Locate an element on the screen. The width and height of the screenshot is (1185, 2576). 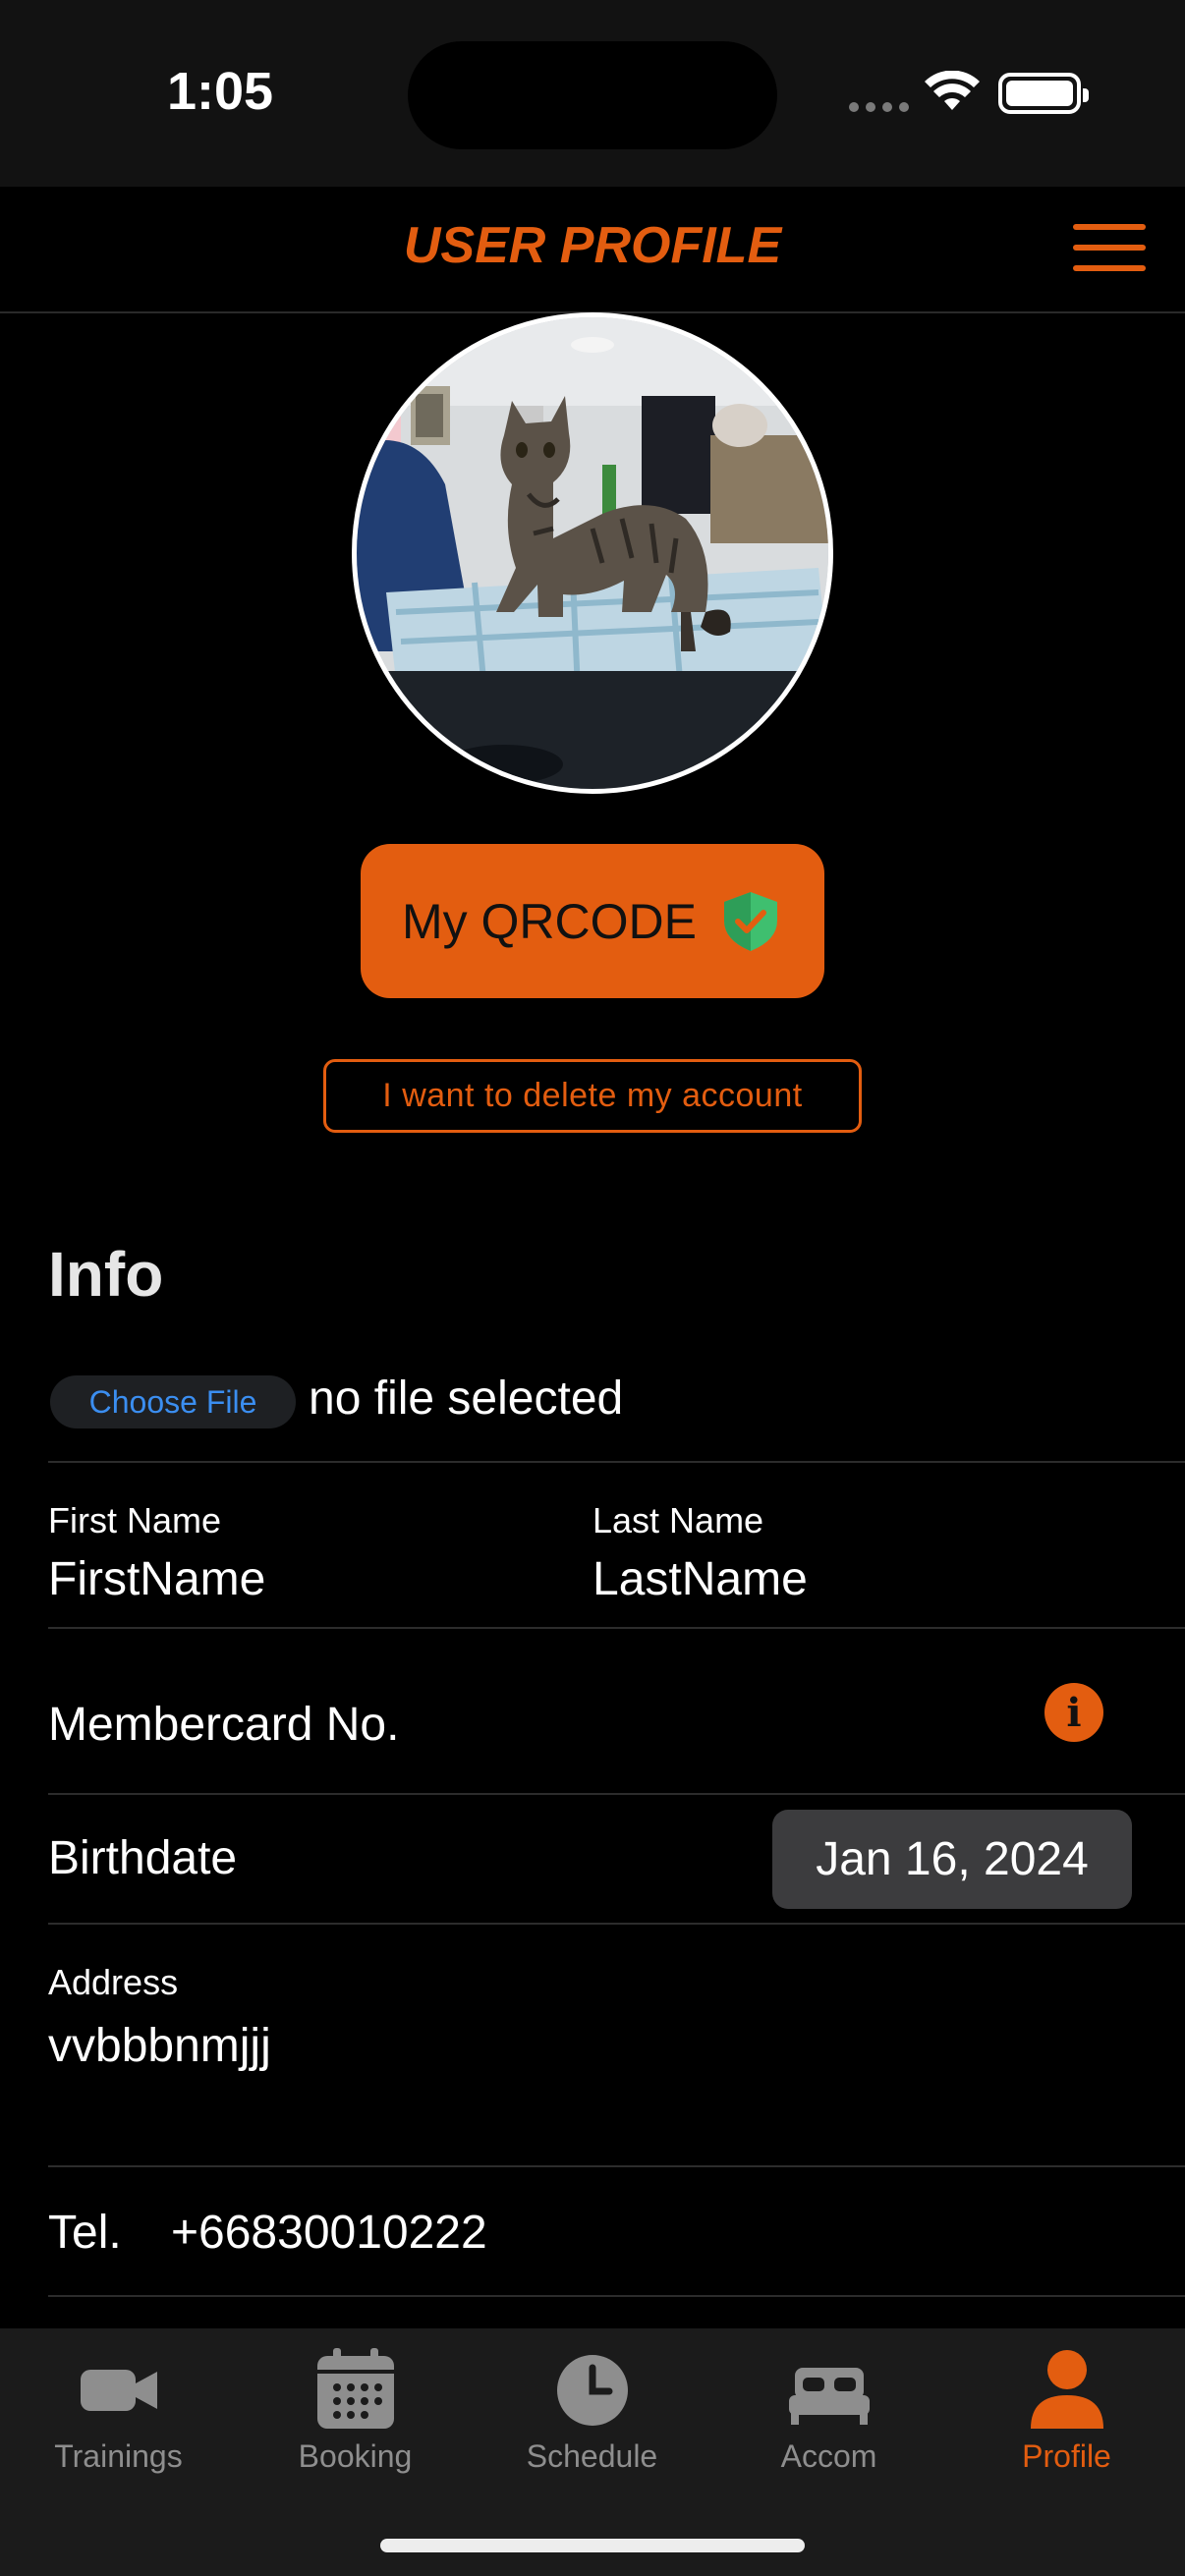
my-qrcode-button: My QRCODE is located at coordinates (592, 921).